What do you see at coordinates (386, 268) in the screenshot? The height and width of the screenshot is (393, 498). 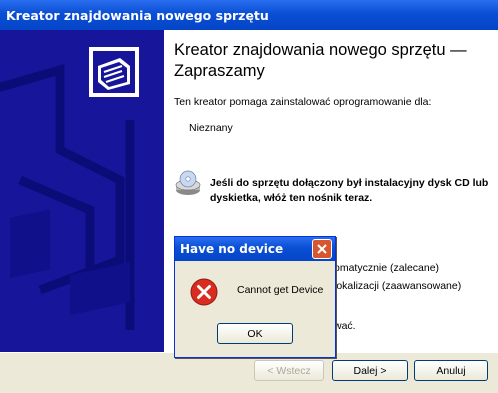 I see `option-auto-label: omatycznie (zalecane)` at bounding box center [386, 268].